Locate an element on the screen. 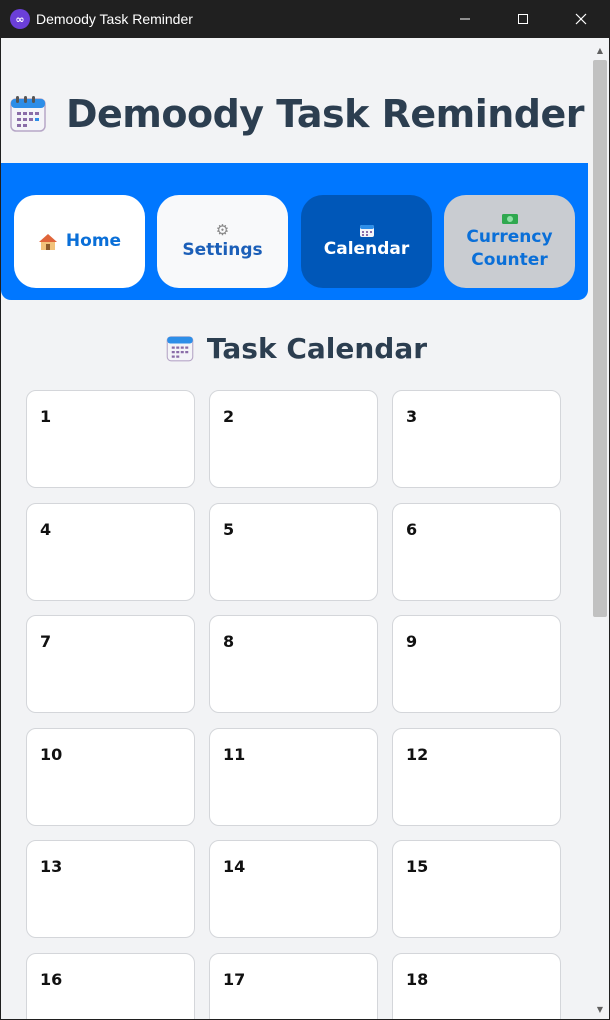  scroll-up-arrow-icon: ▲ is located at coordinates (600, 50).